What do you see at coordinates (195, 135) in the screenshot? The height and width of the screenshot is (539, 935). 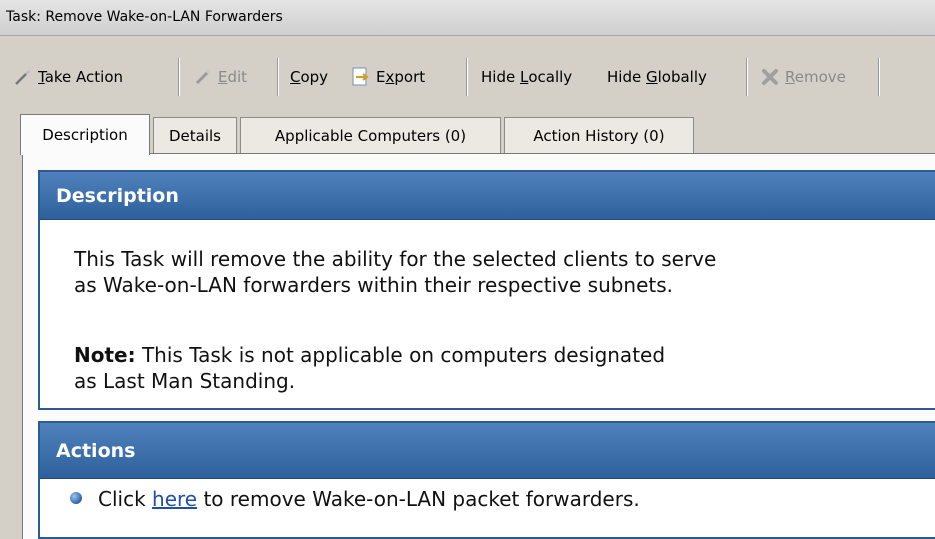 I see `tab-details: Details` at bounding box center [195, 135].